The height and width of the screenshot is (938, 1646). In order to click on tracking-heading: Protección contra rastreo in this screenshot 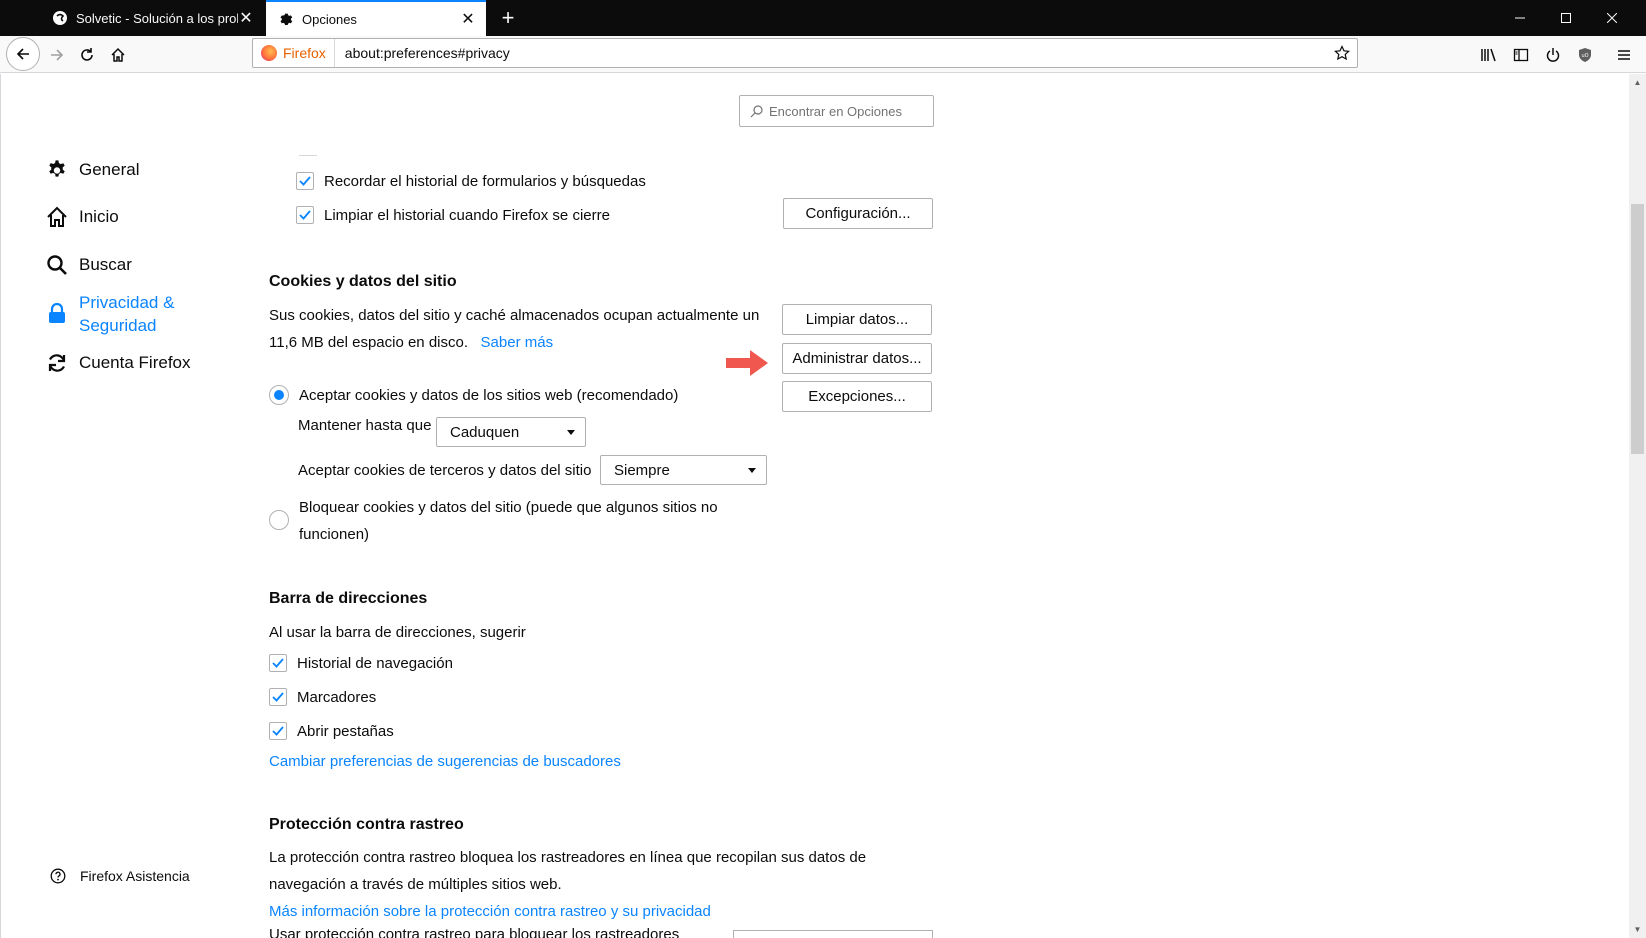, I will do `click(366, 824)`.